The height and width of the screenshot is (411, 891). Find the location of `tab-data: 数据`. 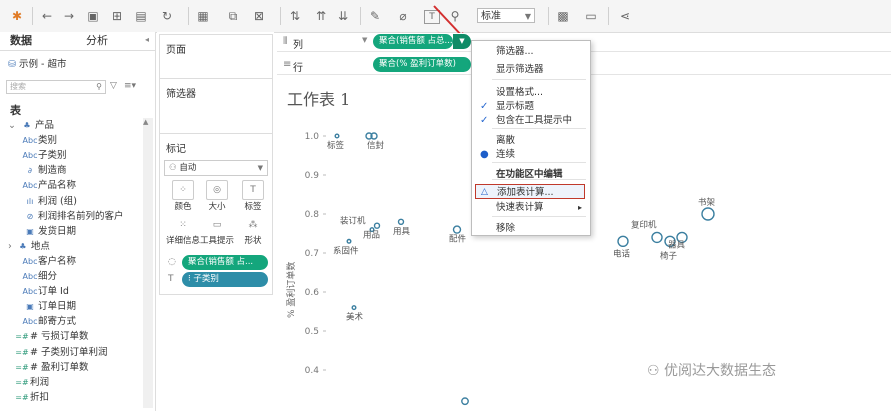

tab-data: 数据 is located at coordinates (21, 41).